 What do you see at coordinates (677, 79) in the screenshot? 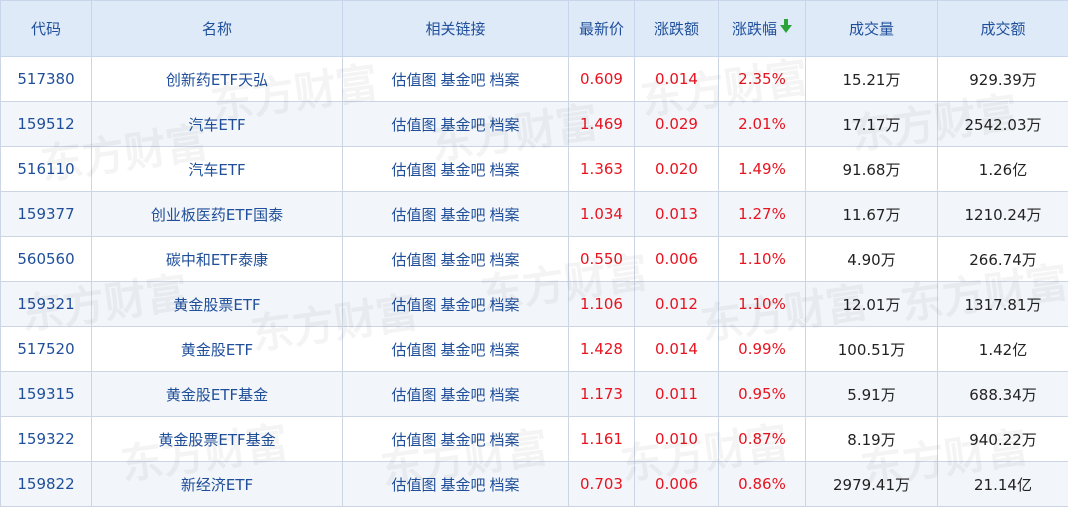
I see `price-change: 0.014` at bounding box center [677, 79].